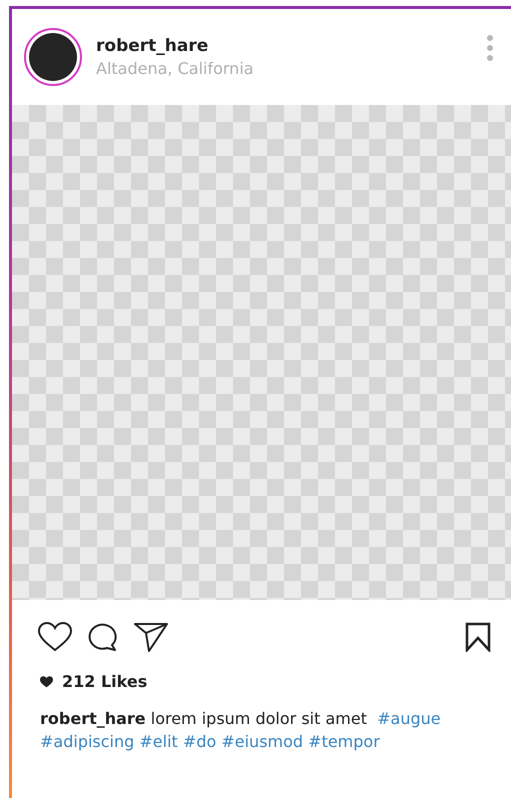  Describe the element at coordinates (262, 741) in the screenshot. I see `hashtag-link: #eiusmod` at that location.